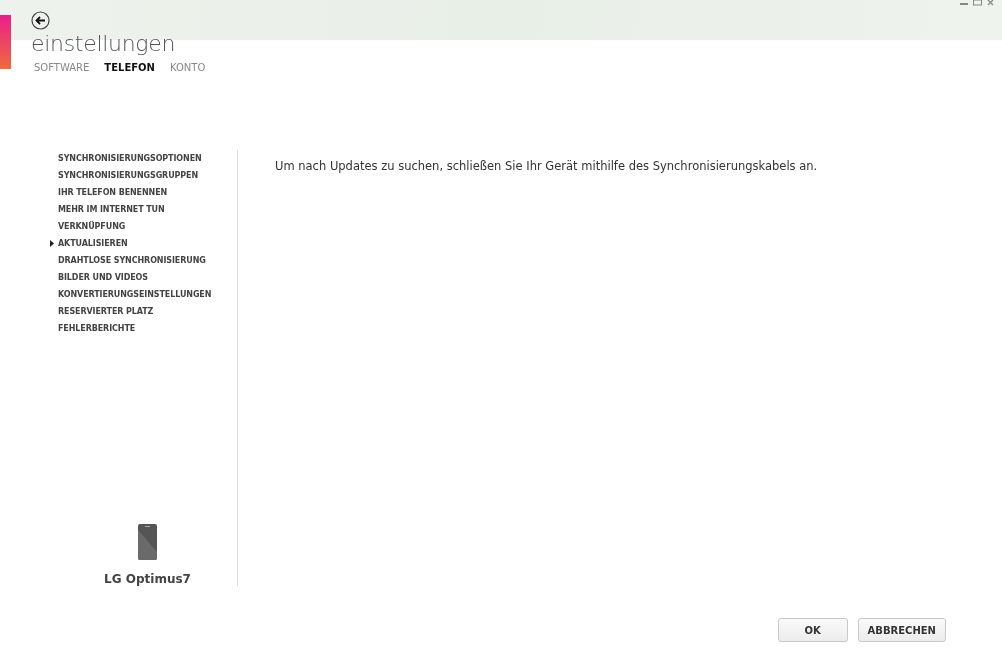 Image resolution: width=1002 pixels, height=670 pixels. I want to click on settings-item: MEHR IM INTERNET TUN, so click(147, 209).